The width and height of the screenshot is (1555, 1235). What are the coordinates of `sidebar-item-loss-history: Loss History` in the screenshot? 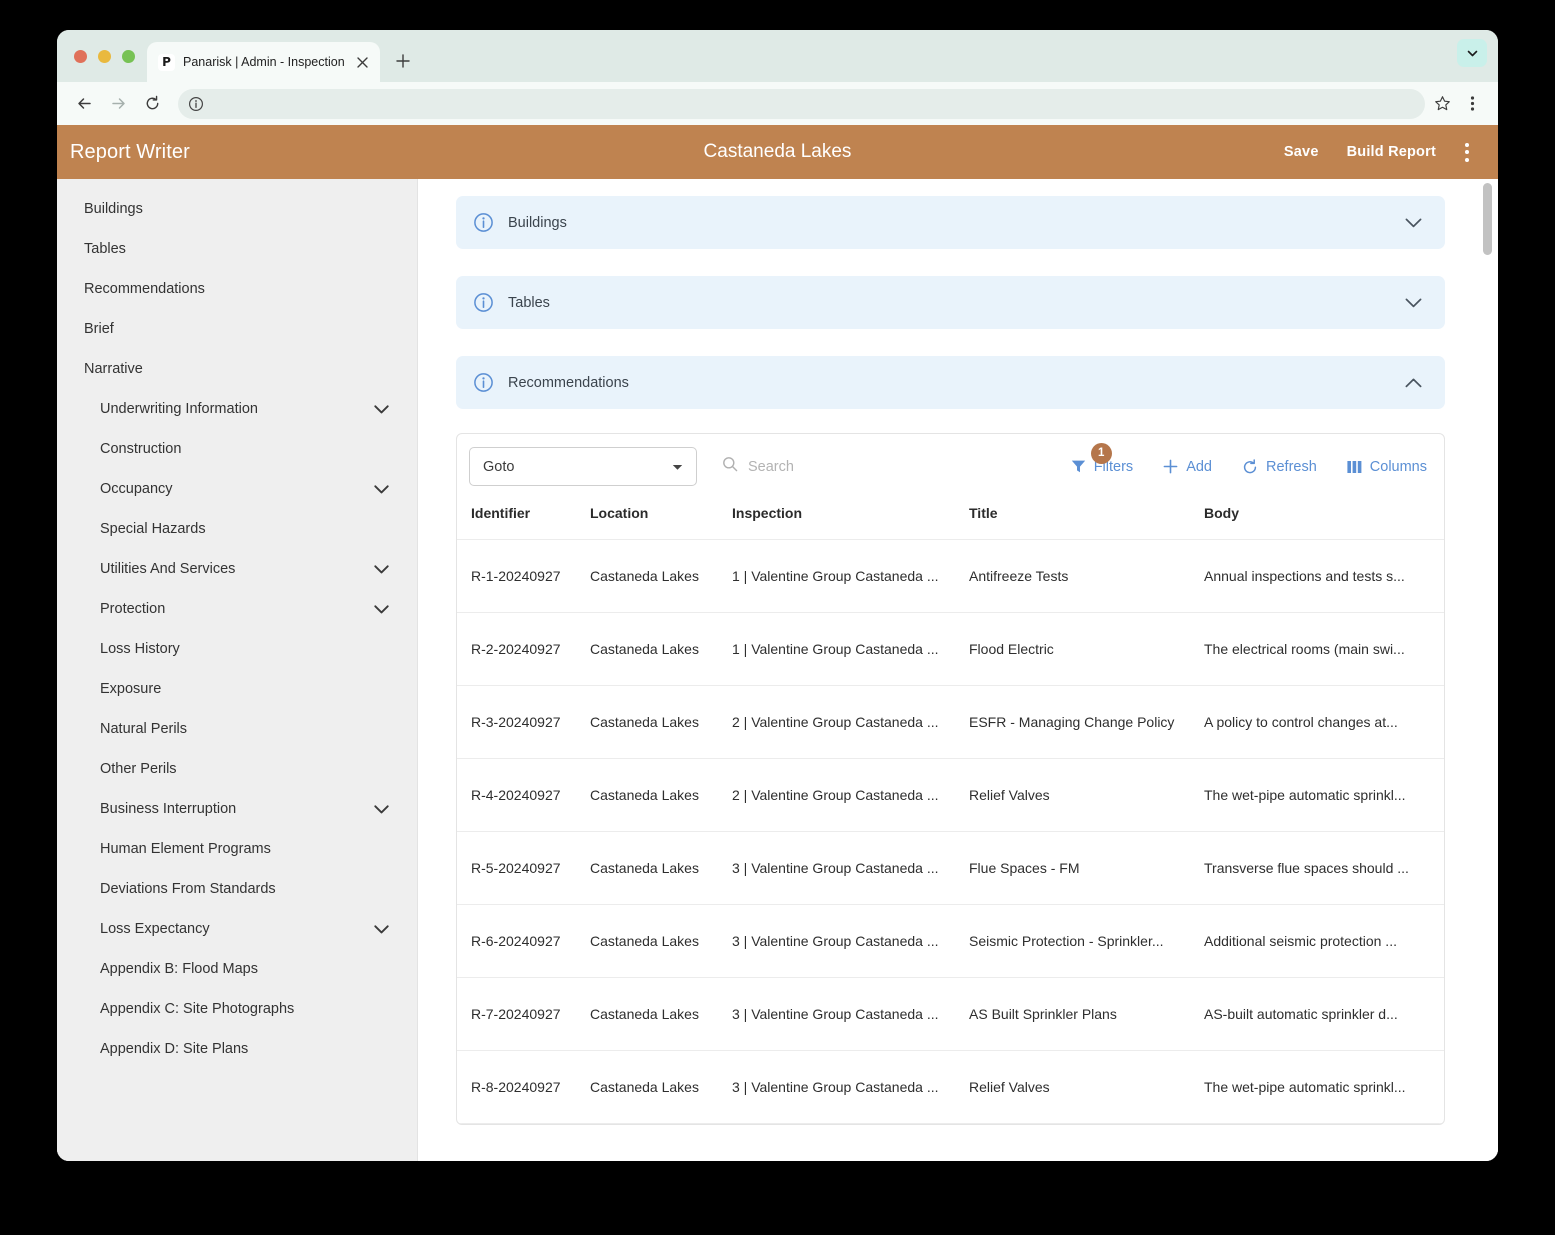 It's located at (237, 649).